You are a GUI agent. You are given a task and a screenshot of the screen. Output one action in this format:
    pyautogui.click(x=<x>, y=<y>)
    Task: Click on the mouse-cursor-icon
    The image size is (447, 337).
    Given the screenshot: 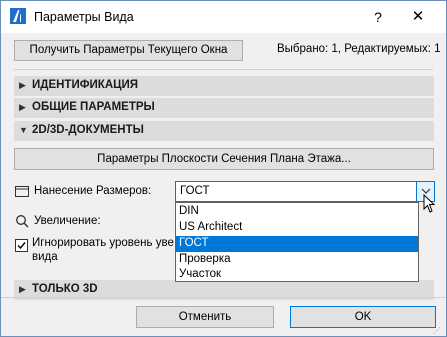 What is the action you would take?
    pyautogui.click(x=429, y=203)
    